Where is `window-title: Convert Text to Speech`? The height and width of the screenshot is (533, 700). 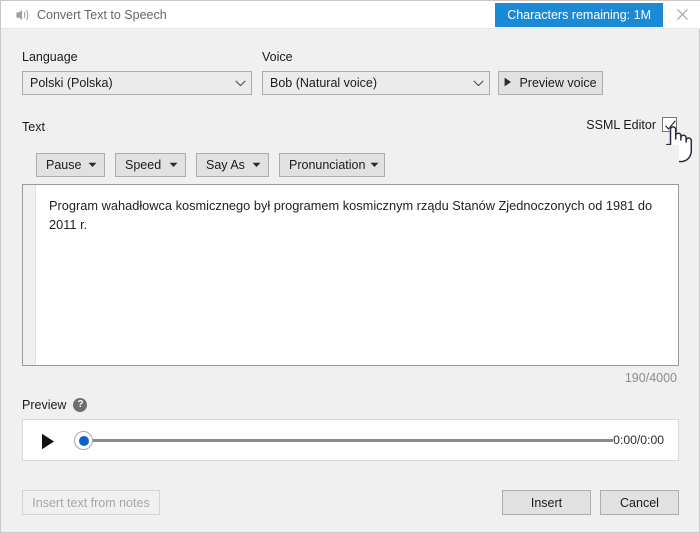
window-title: Convert Text to Speech is located at coordinates (102, 15).